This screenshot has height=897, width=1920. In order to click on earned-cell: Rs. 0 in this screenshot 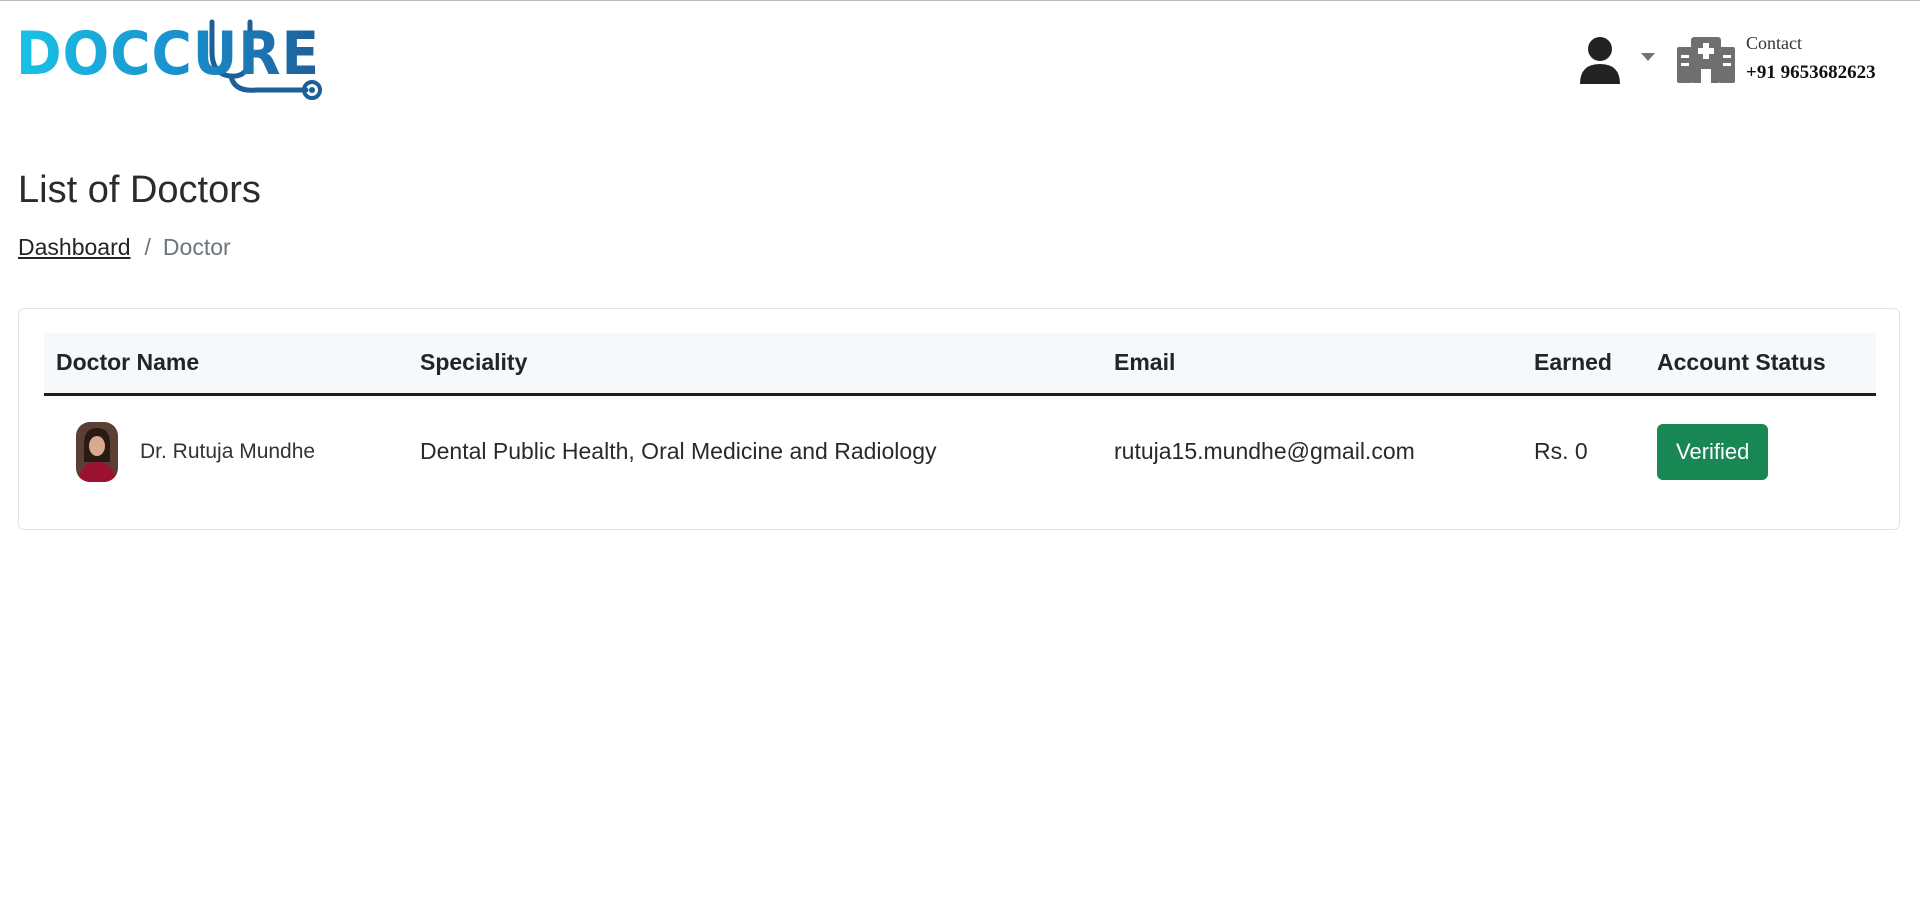, I will do `click(1561, 451)`.